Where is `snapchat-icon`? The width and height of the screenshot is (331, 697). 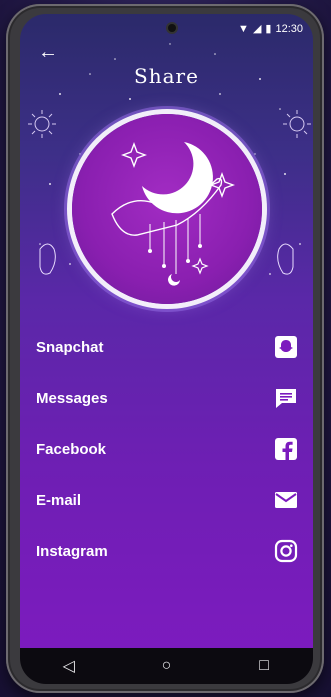
snapchat-icon is located at coordinates (286, 347).